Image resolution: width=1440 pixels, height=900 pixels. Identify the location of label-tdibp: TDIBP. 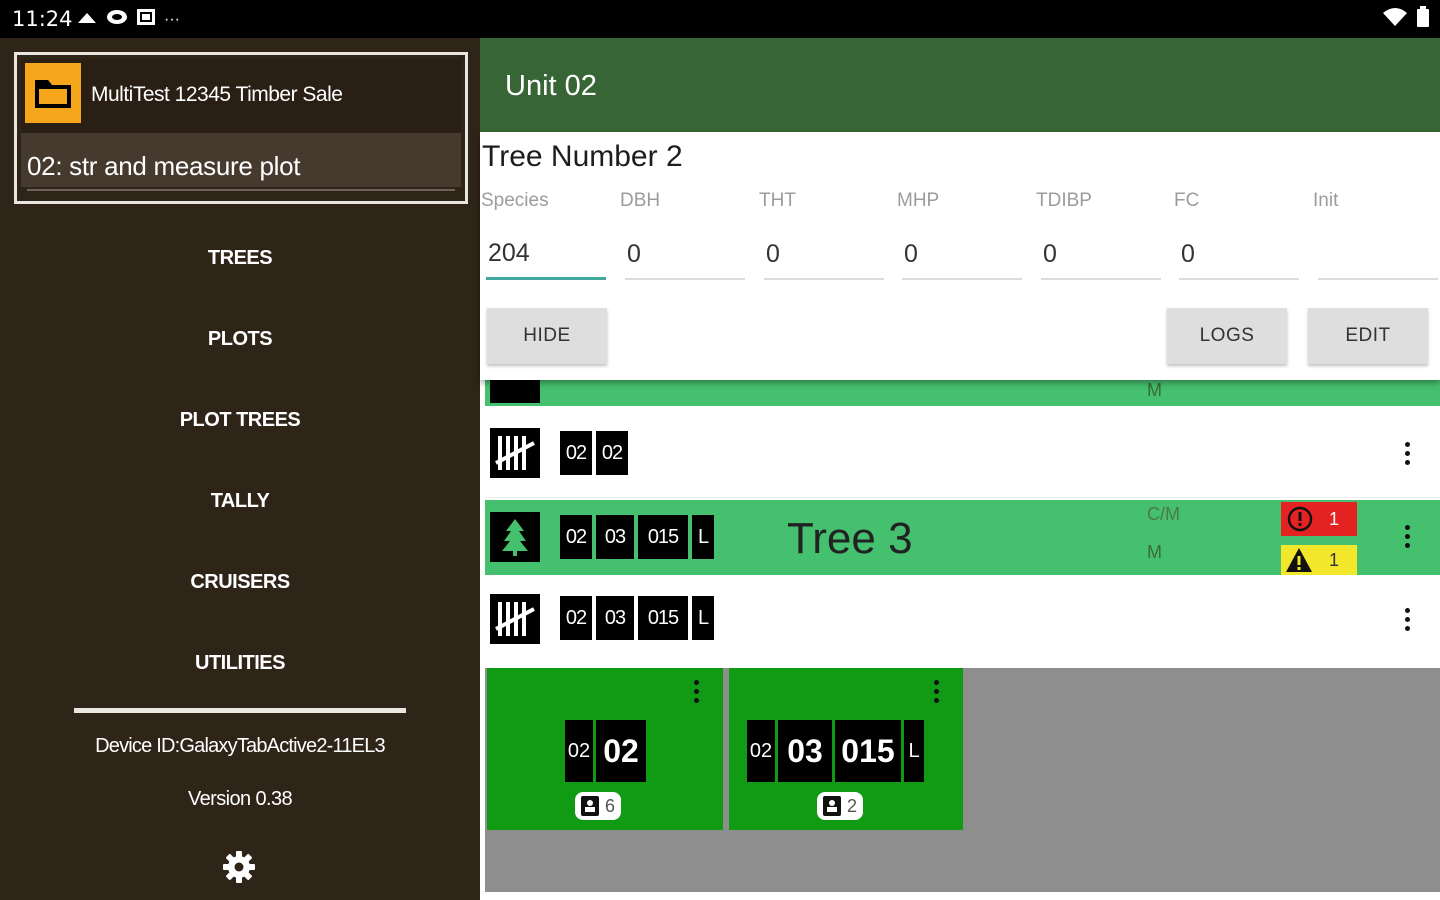
(1064, 200).